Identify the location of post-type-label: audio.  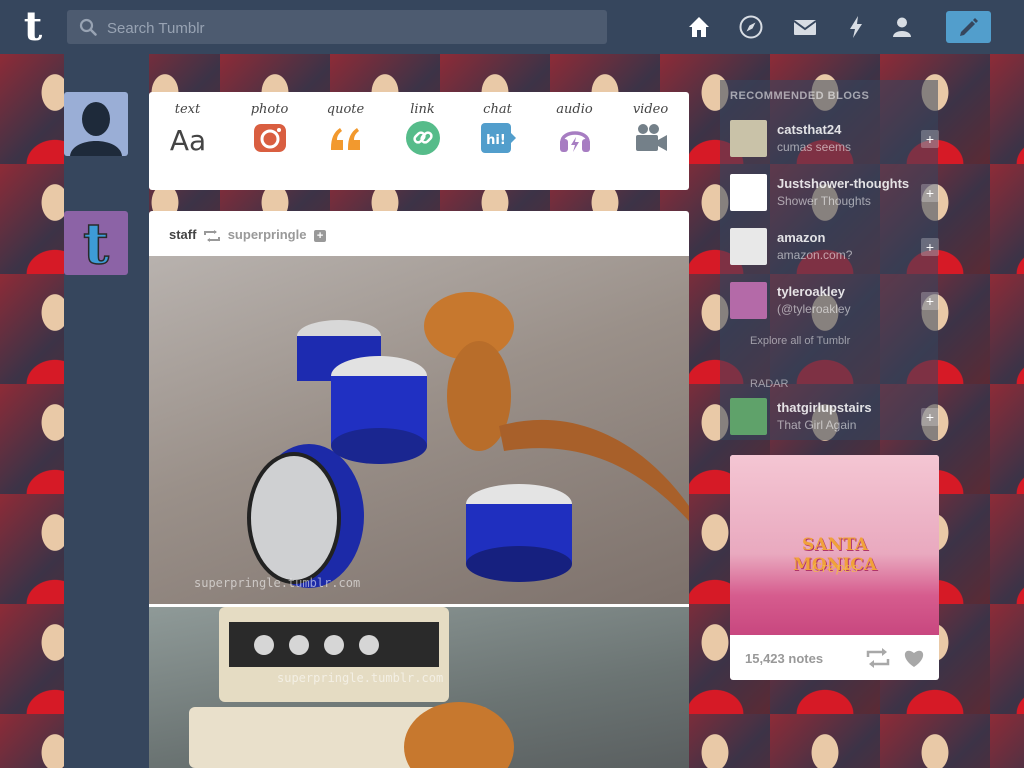
(574, 109).